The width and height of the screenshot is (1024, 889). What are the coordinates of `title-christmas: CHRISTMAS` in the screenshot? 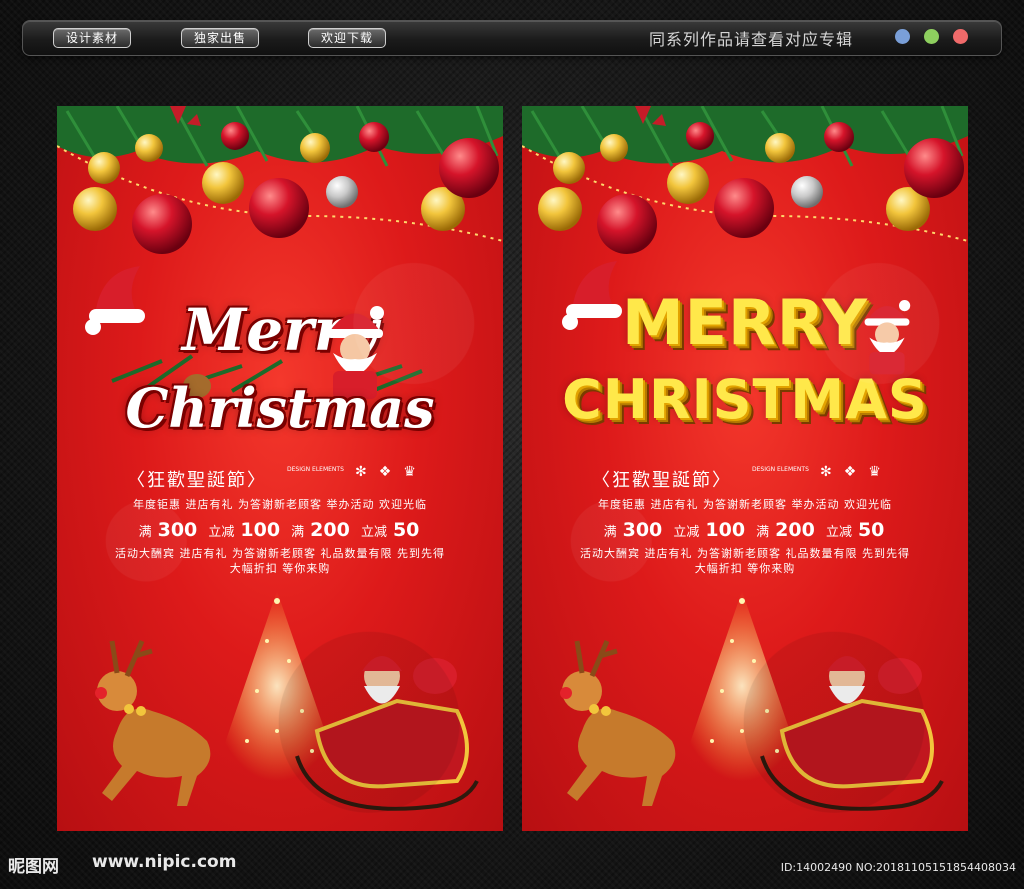 It's located at (745, 399).